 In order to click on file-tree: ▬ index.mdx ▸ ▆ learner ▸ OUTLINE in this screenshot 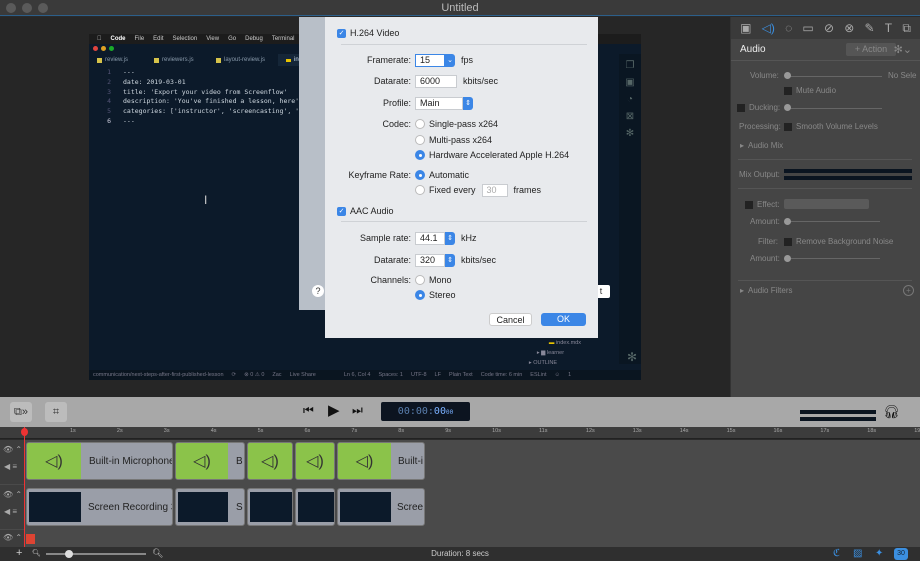, I will do `click(554, 353)`.